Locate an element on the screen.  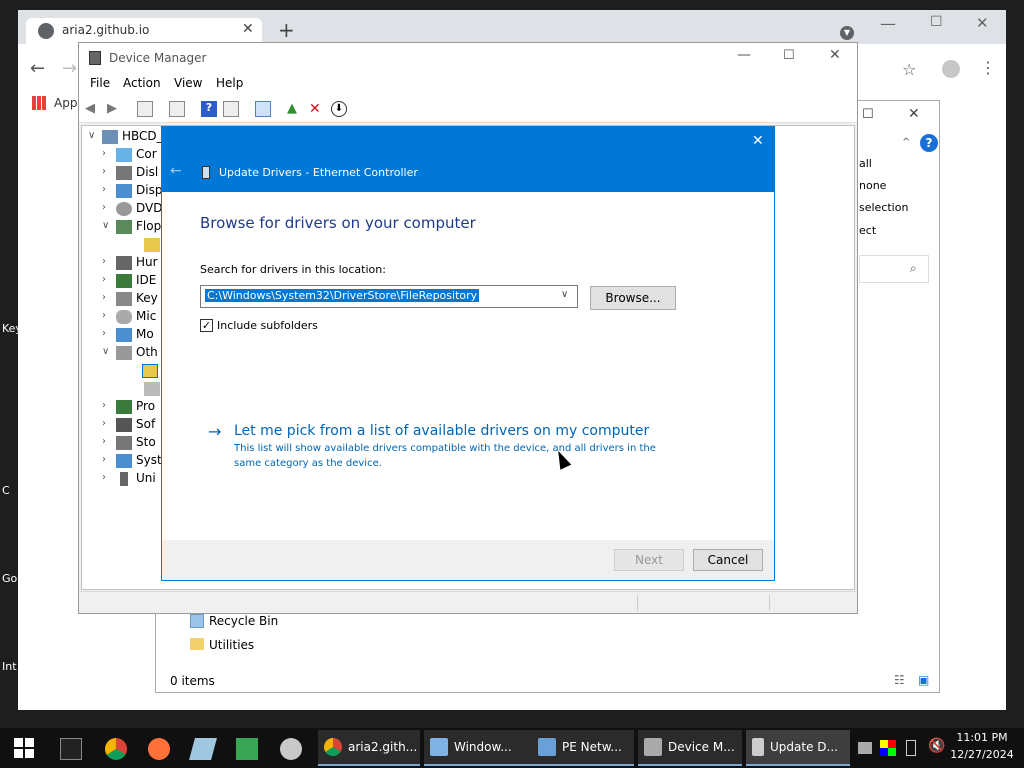
network-icon is located at coordinates (547, 747).